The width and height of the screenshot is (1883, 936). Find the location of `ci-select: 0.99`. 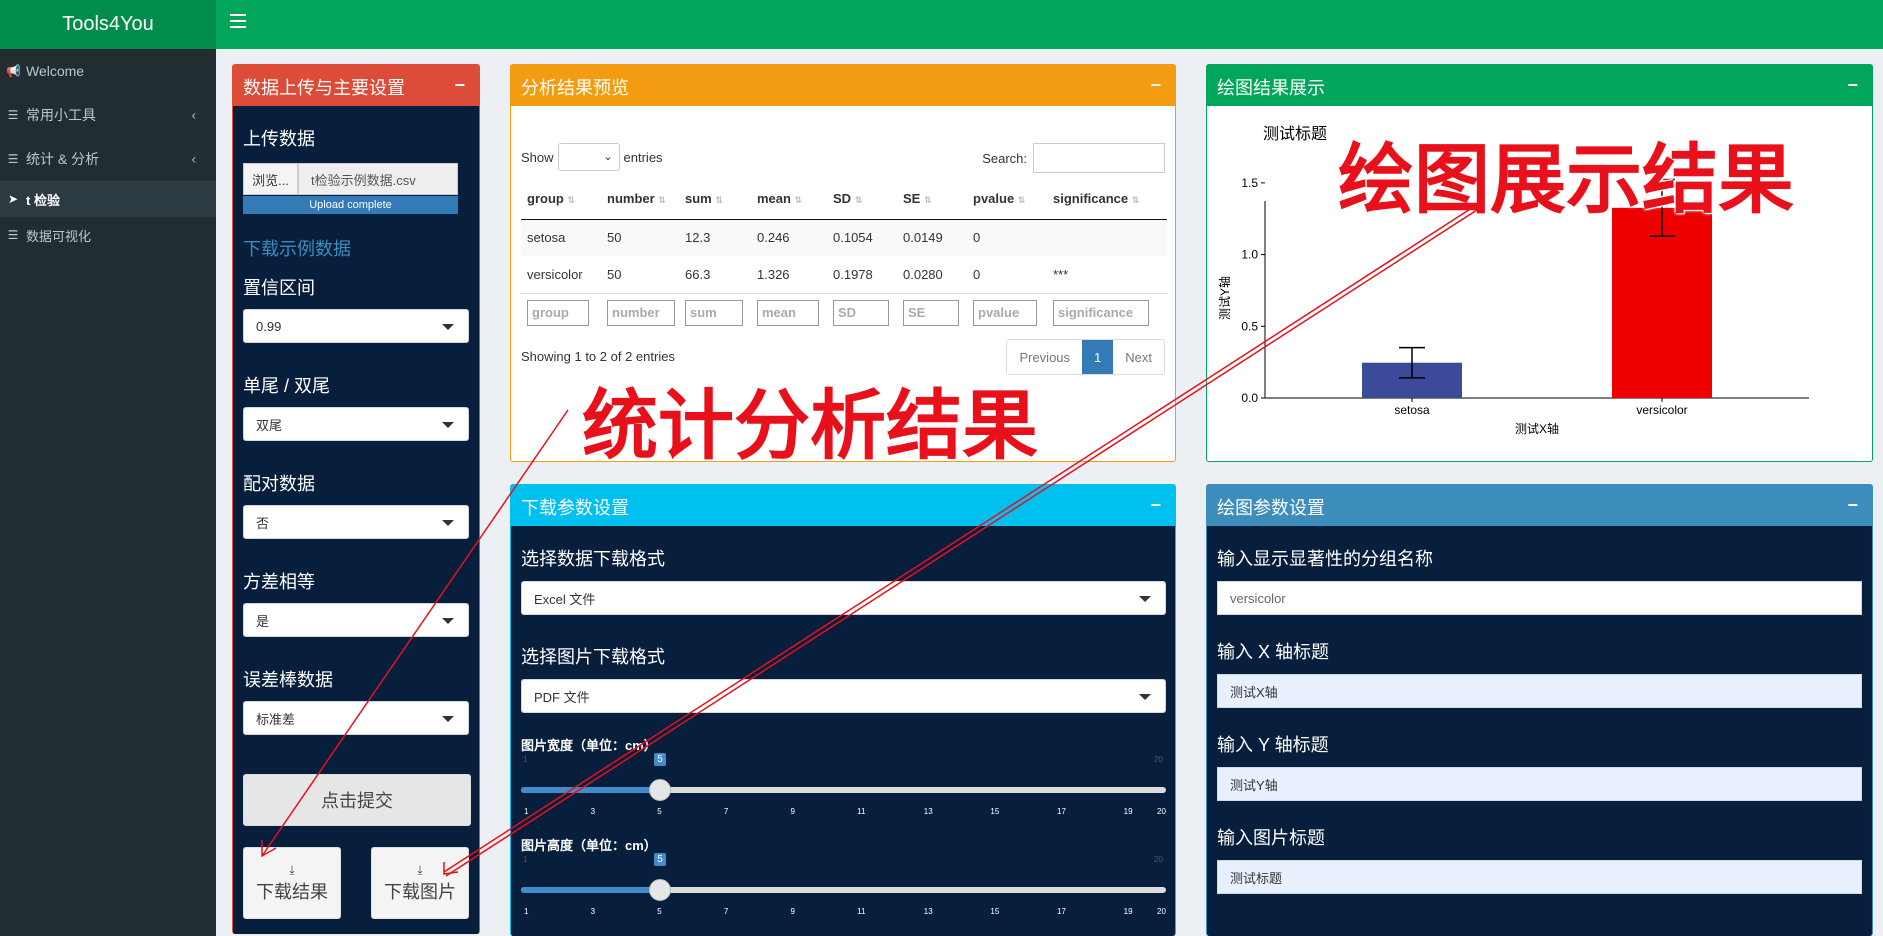

ci-select: 0.99 is located at coordinates (356, 326).